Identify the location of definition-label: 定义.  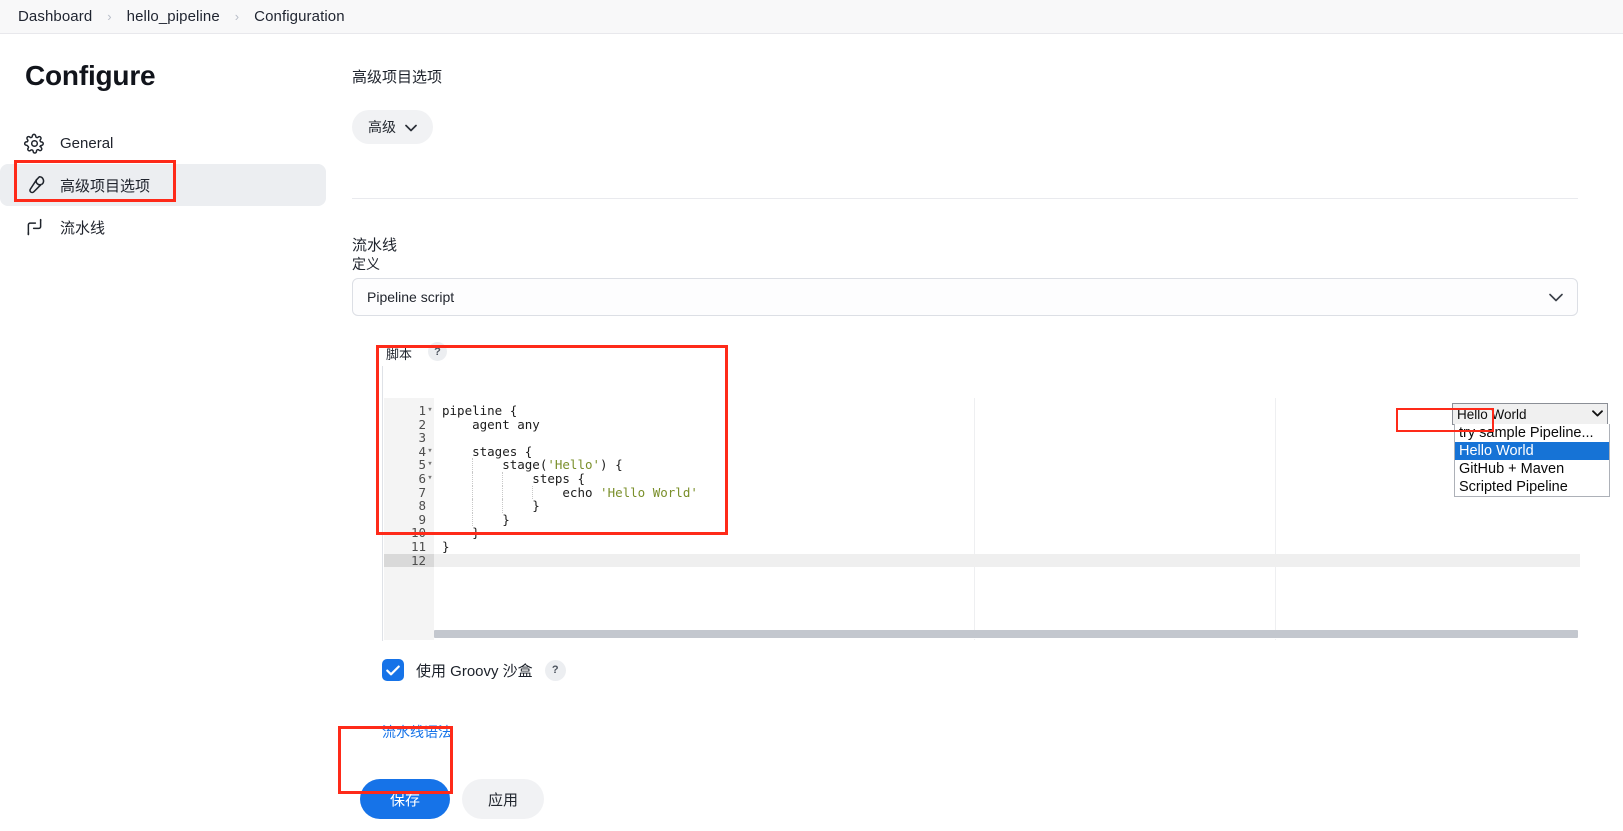
(366, 264).